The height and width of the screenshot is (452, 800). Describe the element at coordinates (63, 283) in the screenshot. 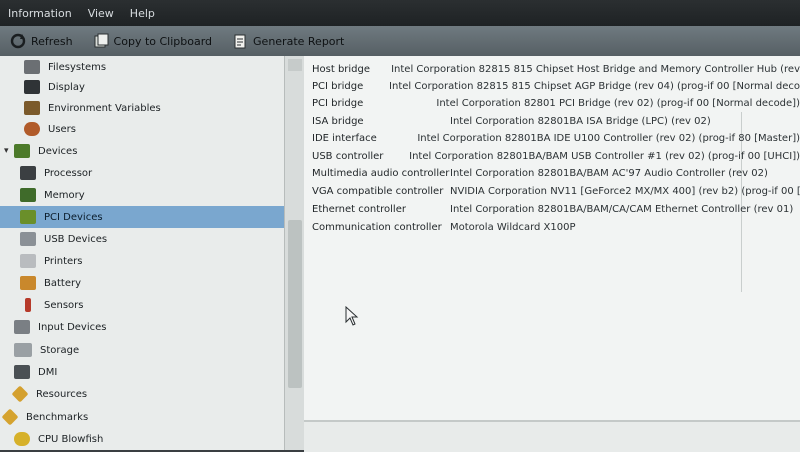

I see `sidebar-item-label: Battery` at that location.